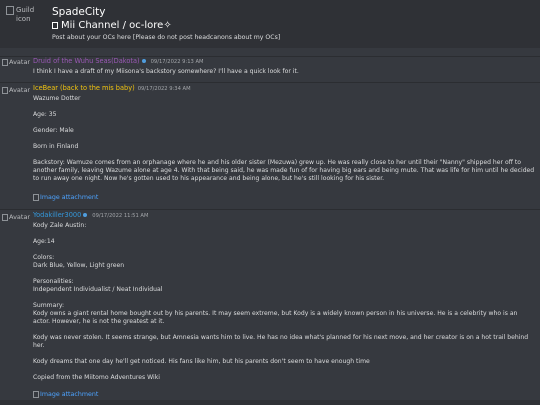 The width and height of the screenshot is (540, 405). What do you see at coordinates (57, 98) in the screenshot?
I see `message-line: Wazume Dotter` at bounding box center [57, 98].